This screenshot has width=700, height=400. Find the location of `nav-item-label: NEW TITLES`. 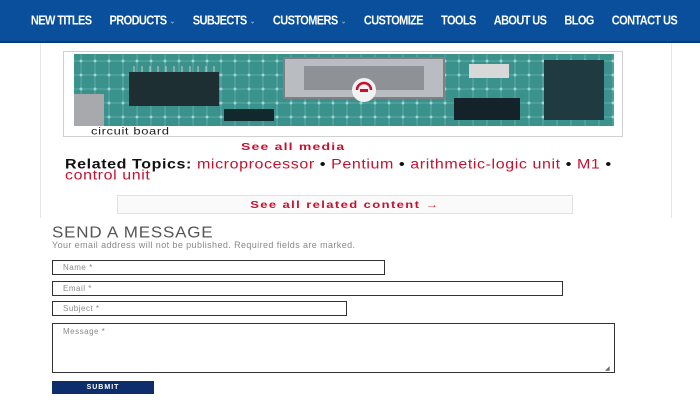

nav-item-label: NEW TITLES is located at coordinates (61, 20).